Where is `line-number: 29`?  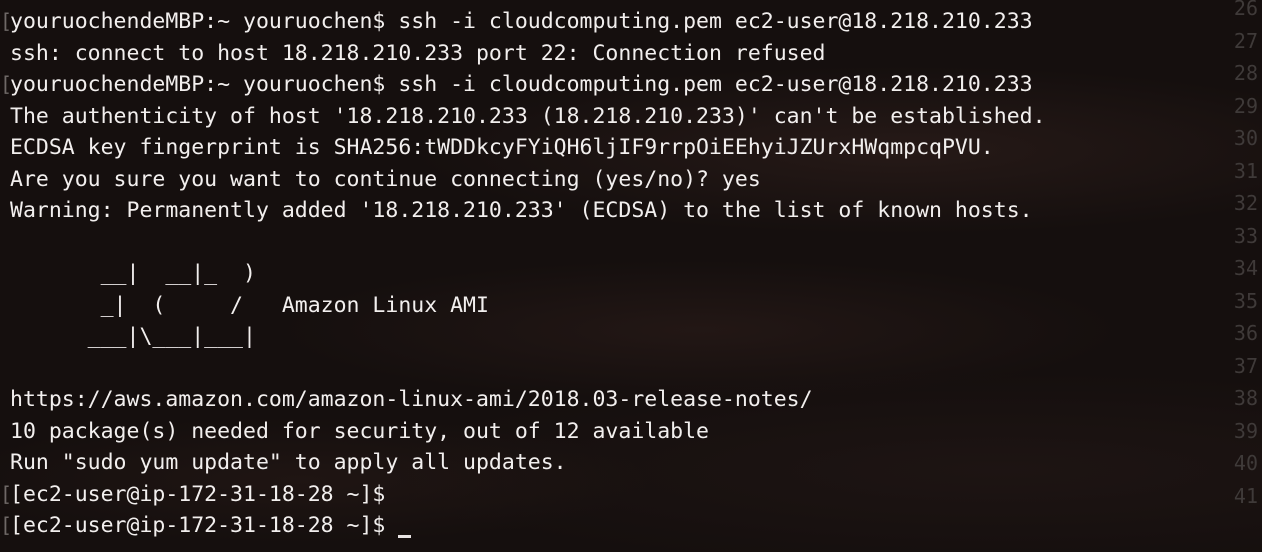 line-number: 29 is located at coordinates (1245, 105).